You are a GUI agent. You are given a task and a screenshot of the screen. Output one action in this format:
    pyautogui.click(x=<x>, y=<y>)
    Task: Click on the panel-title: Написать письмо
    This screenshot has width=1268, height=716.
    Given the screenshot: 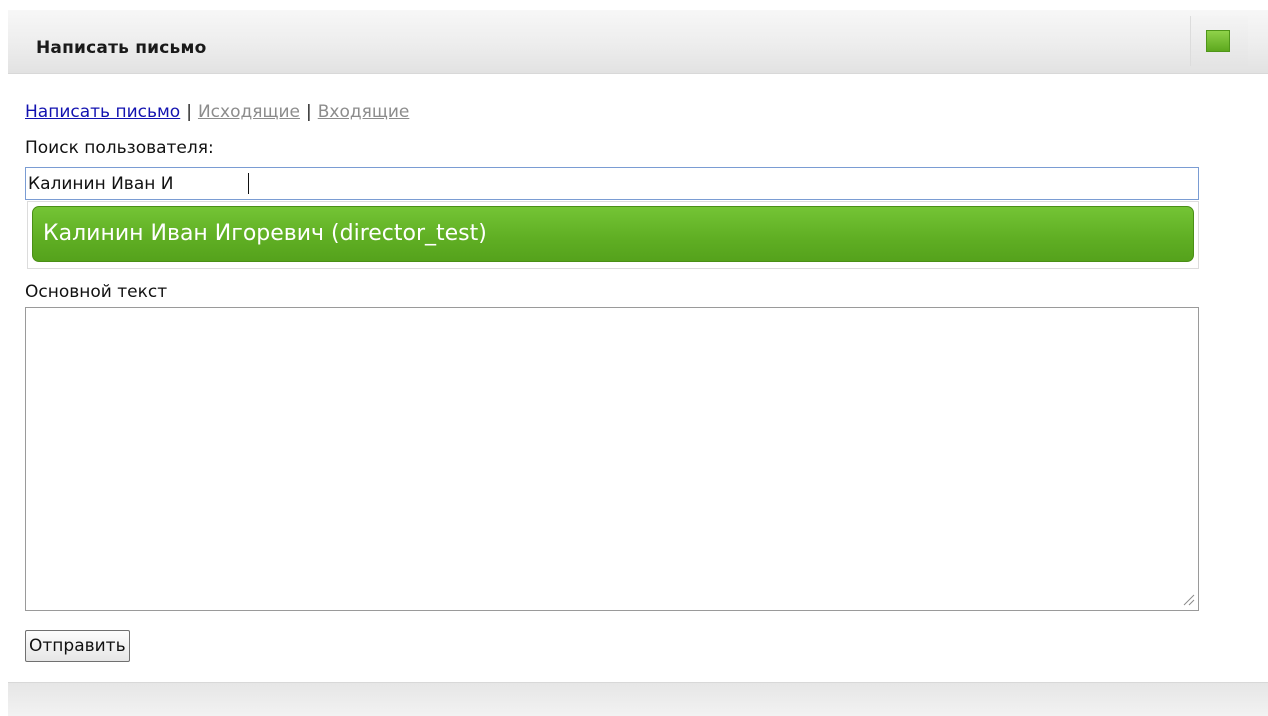 What is the action you would take?
    pyautogui.click(x=121, y=48)
    